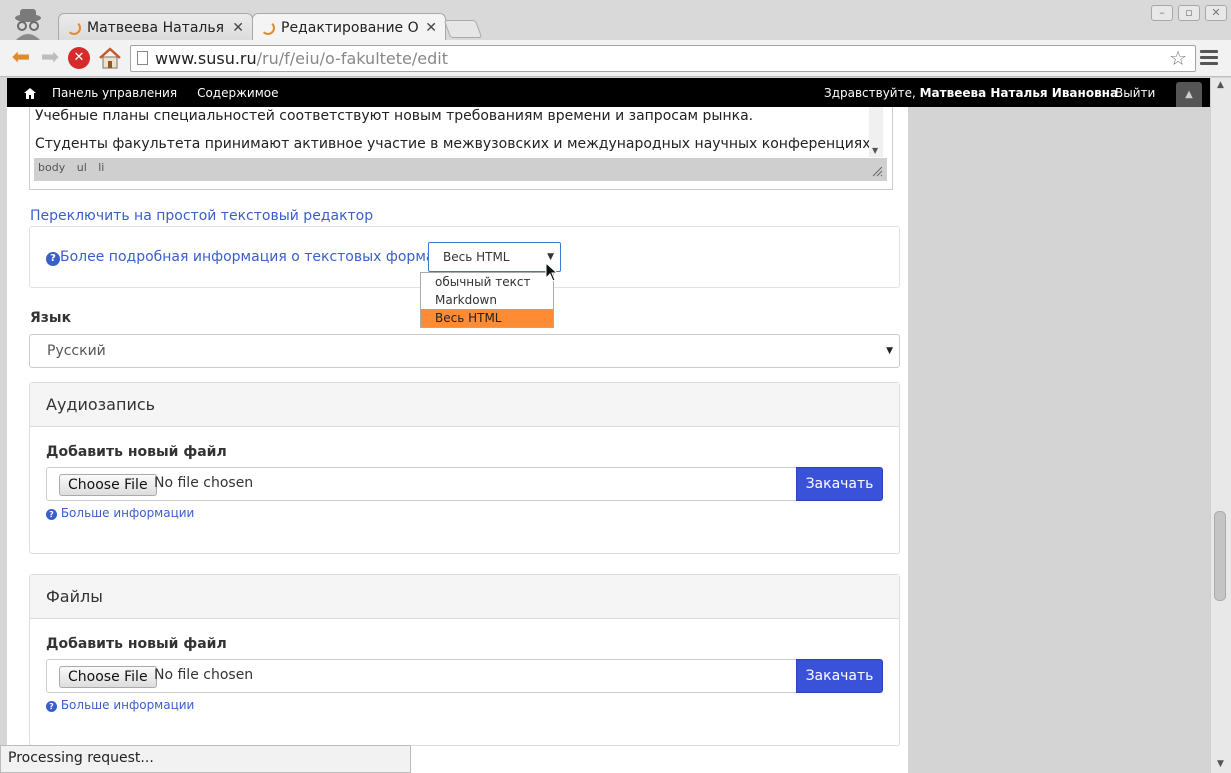 Image resolution: width=1231 pixels, height=773 pixels. Describe the element at coordinates (114, 93) in the screenshot. I see `control-panel-link: Панель управления` at that location.